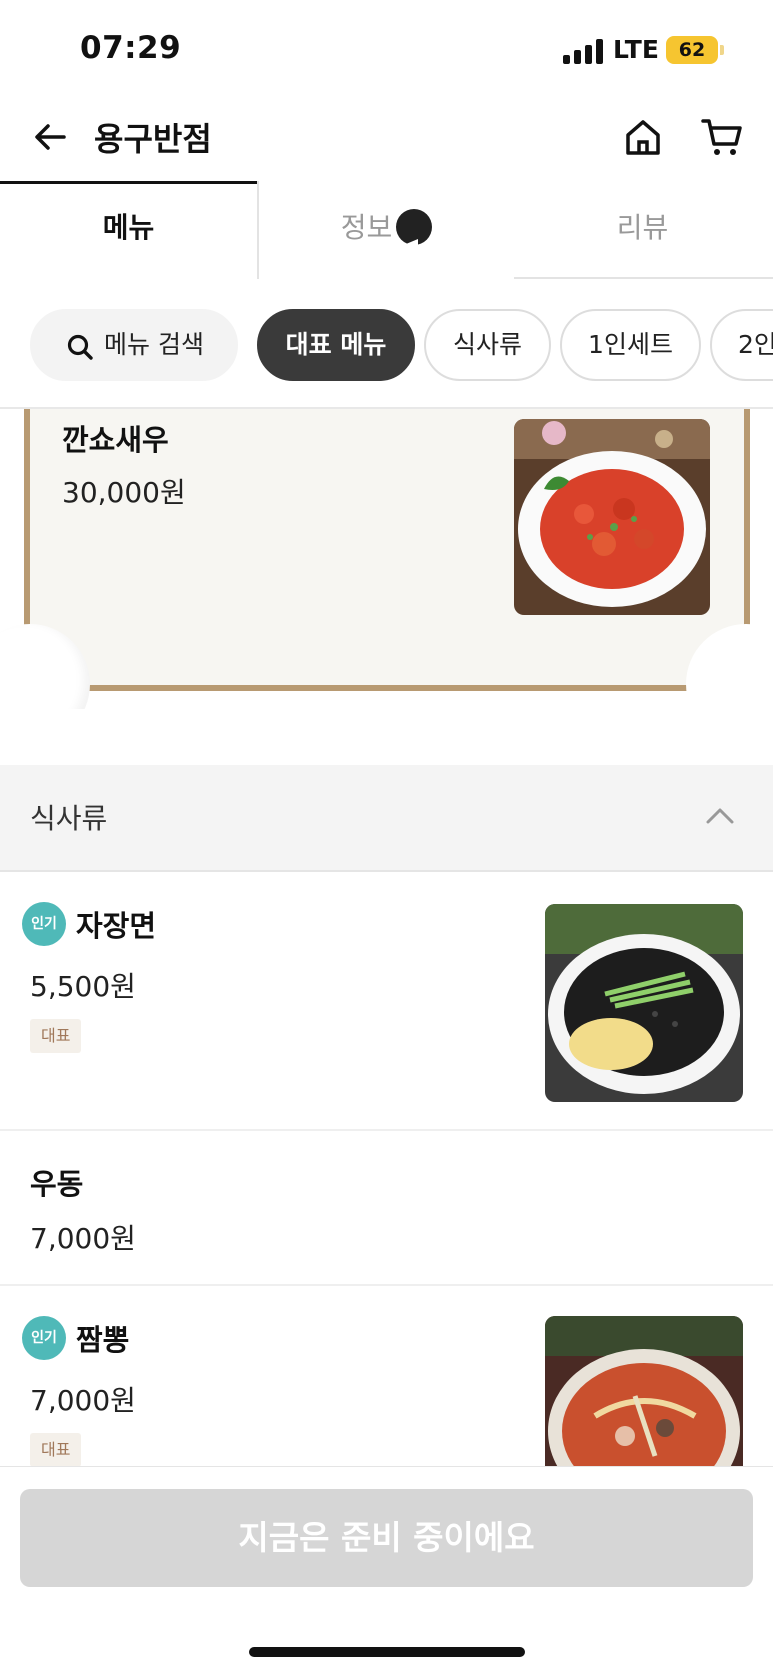  I want to click on menu-item: 인기 짬뽕 7,000원 대표, so click(386, 1400).